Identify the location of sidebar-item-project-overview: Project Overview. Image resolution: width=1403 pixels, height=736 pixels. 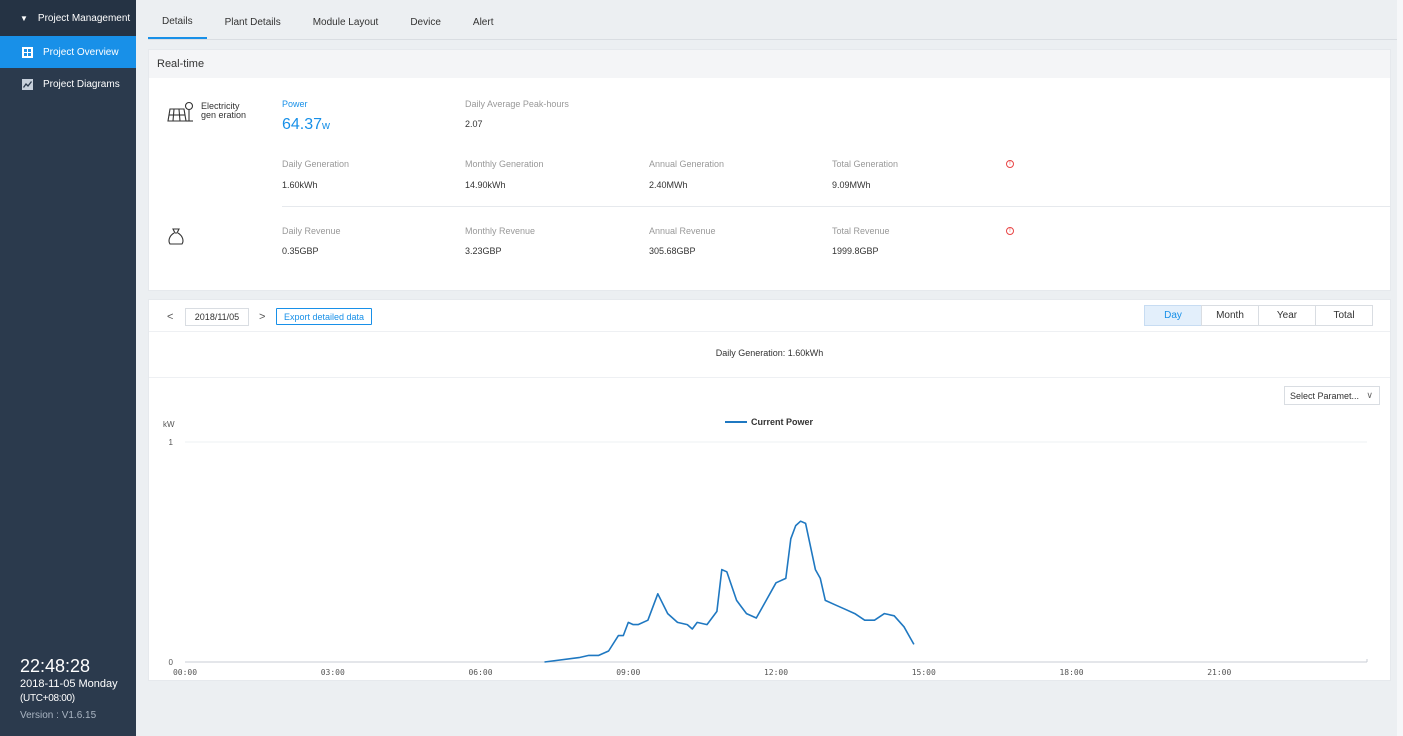
(68, 52).